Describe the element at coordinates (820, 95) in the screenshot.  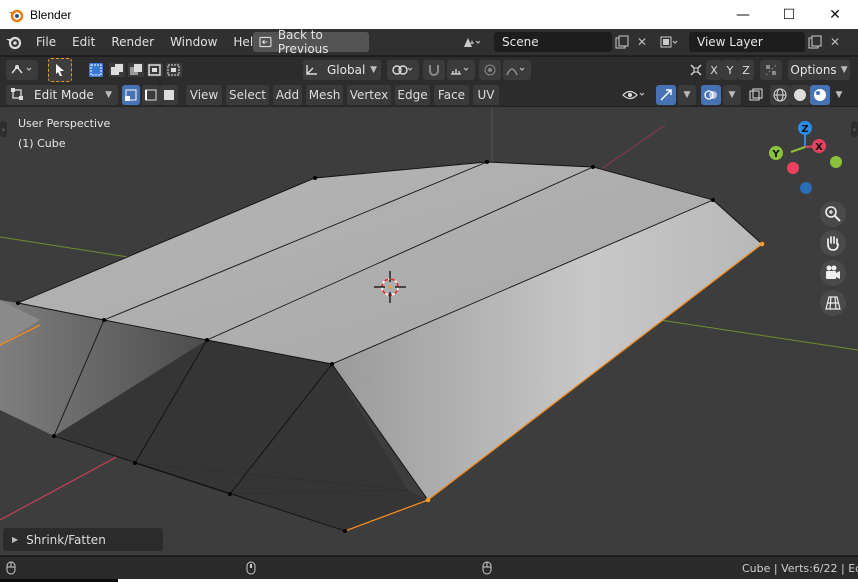
I see `material-preview-shading-icon` at that location.